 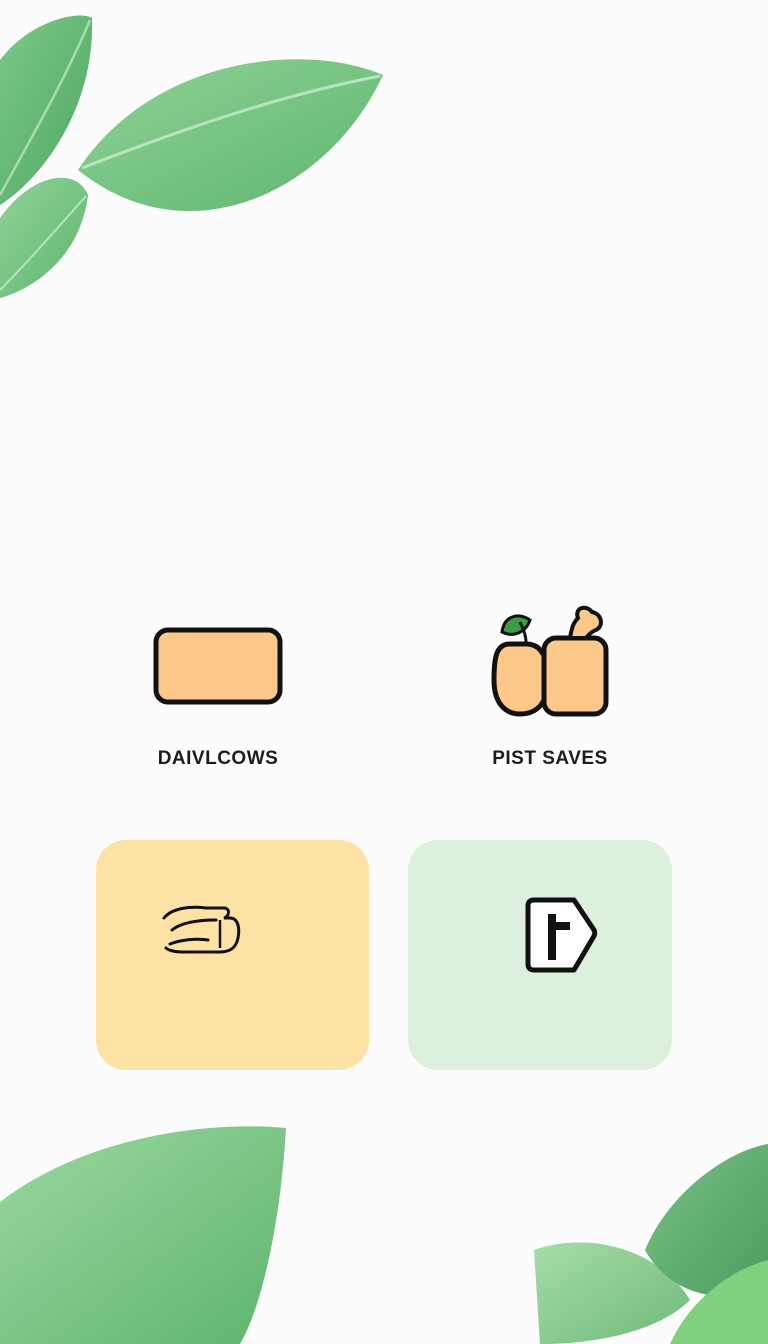 I want to click on produce-basket-icon, so click(x=550, y=661).